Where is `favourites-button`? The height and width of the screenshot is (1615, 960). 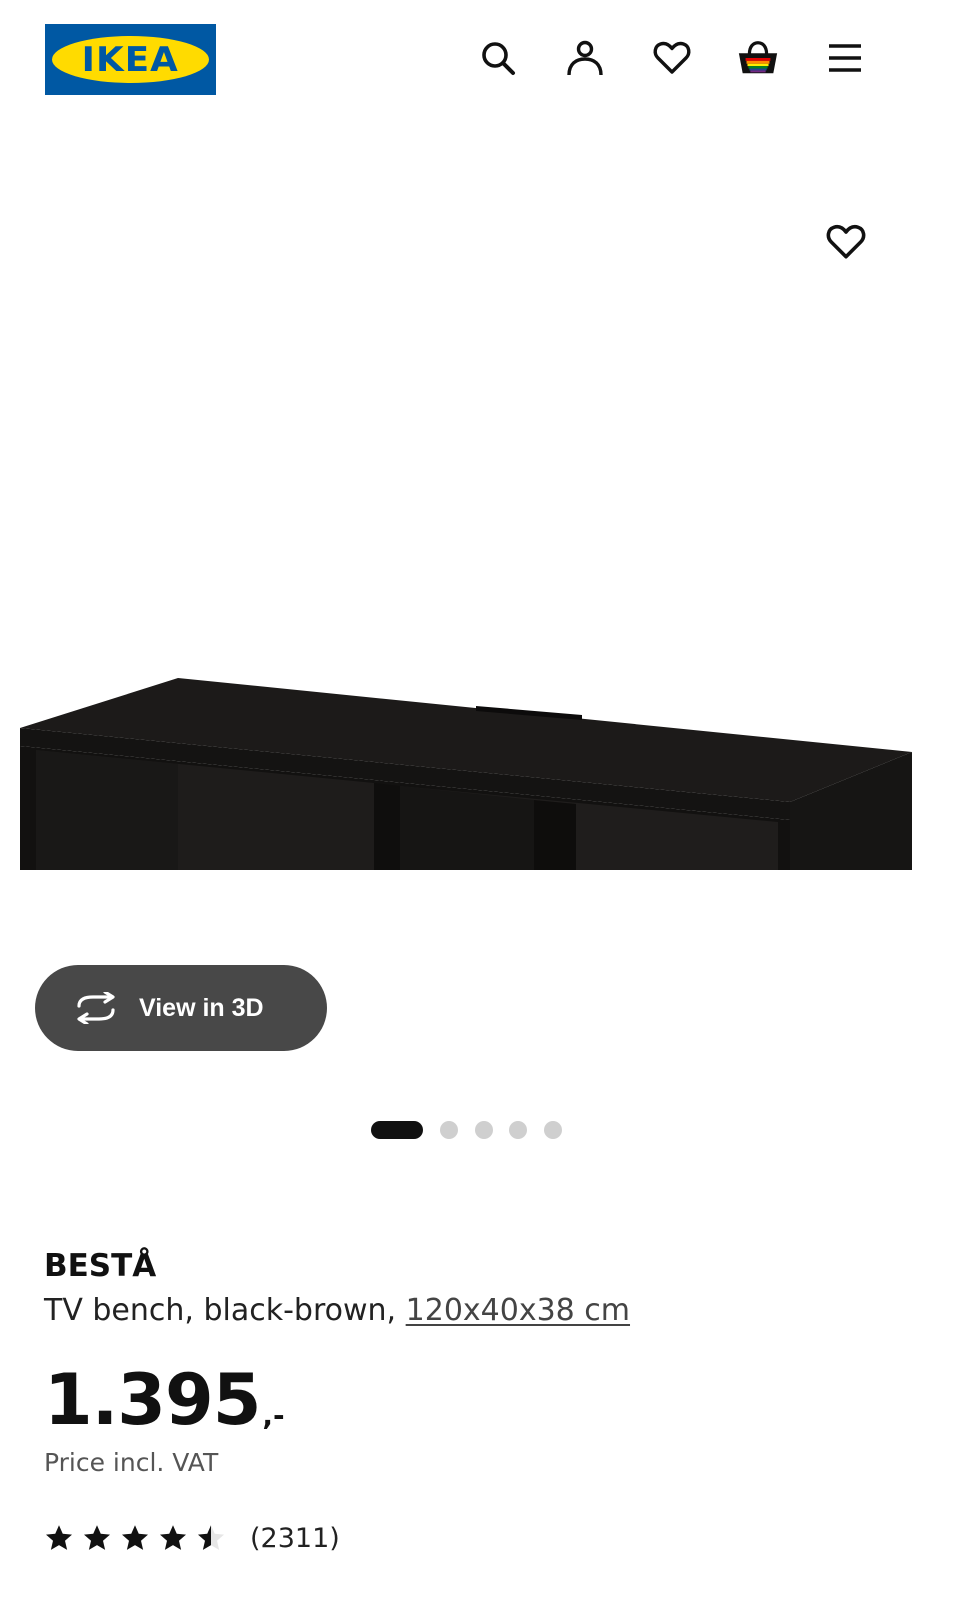 favourites-button is located at coordinates (672, 58).